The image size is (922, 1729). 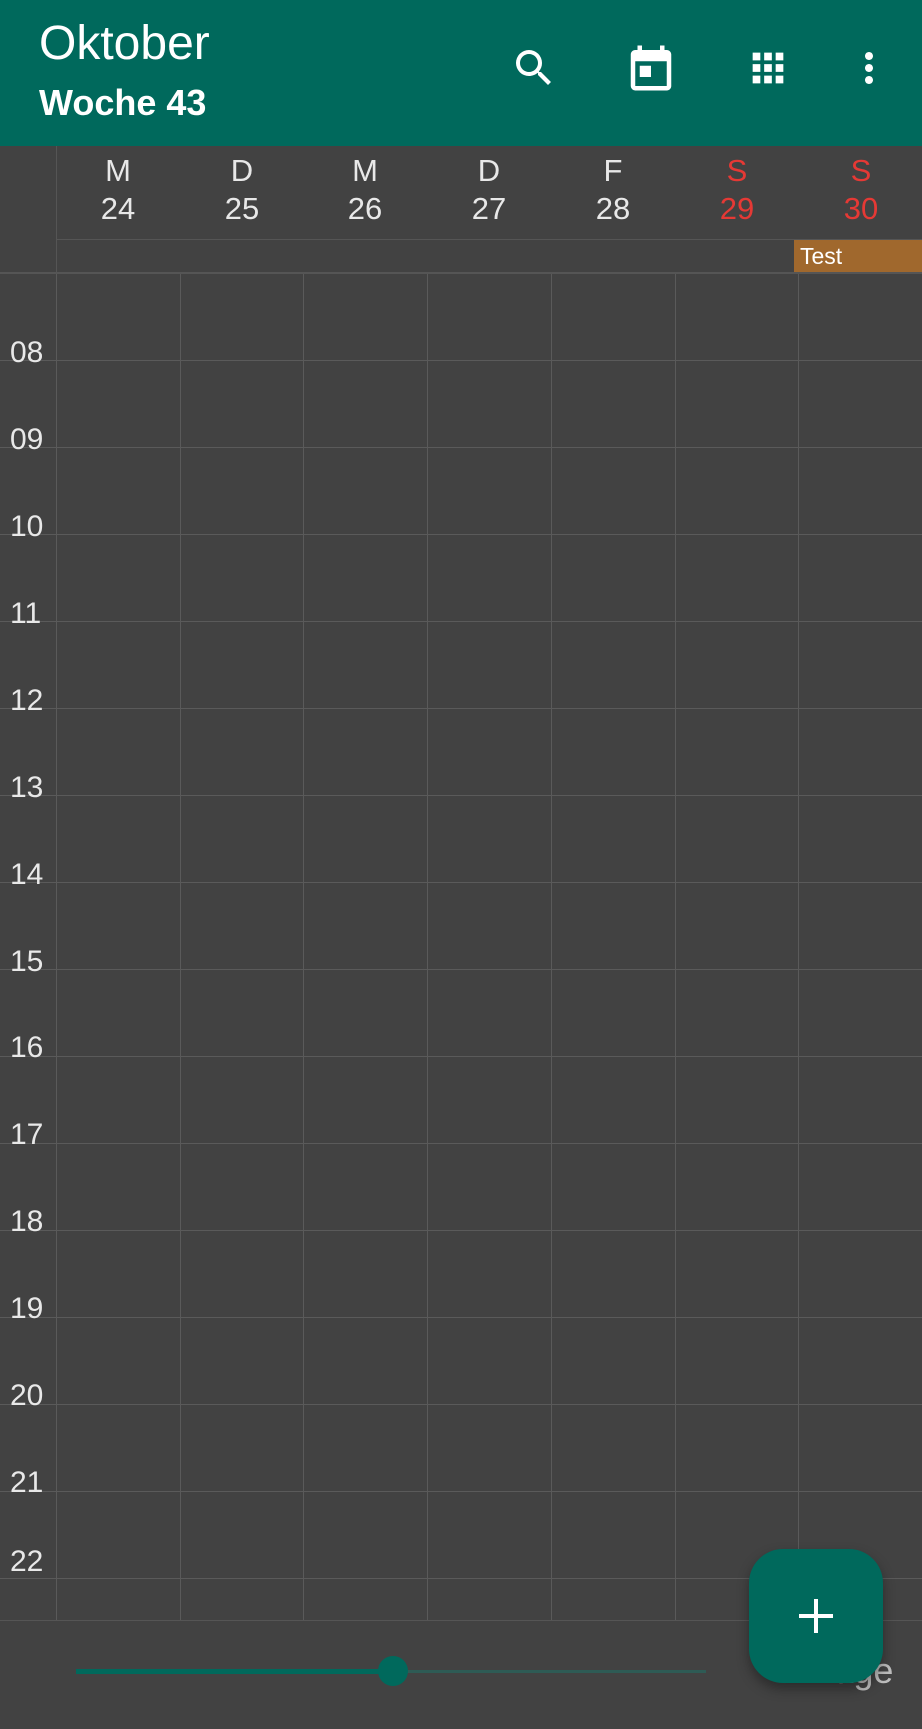 I want to click on plus-icon, so click(x=816, y=1616).